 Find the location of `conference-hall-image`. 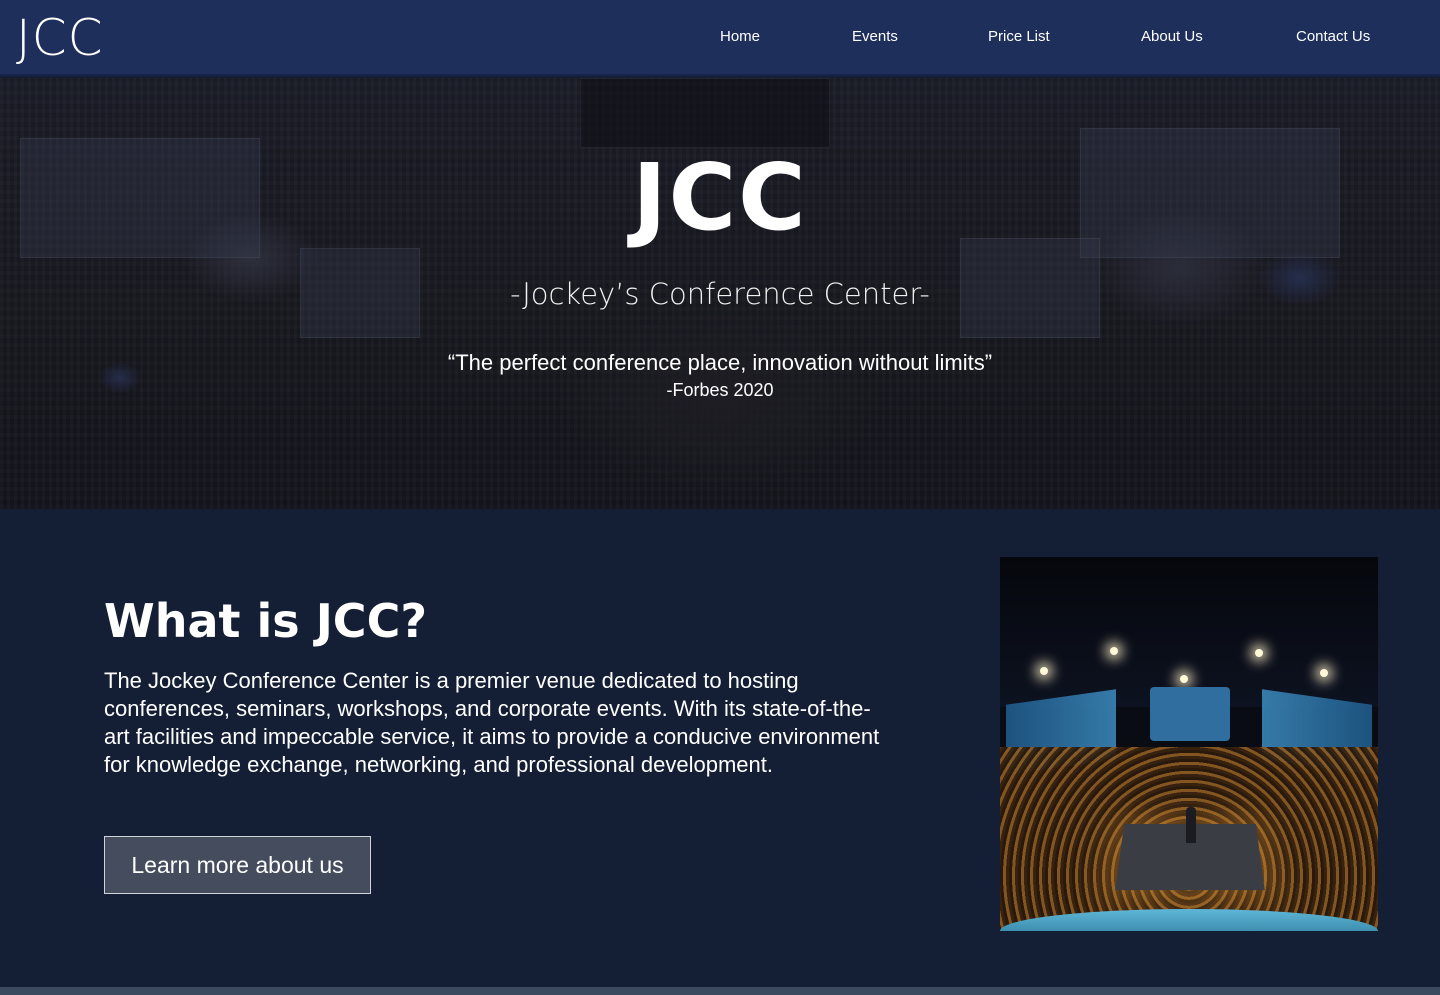

conference-hall-image is located at coordinates (1189, 744).